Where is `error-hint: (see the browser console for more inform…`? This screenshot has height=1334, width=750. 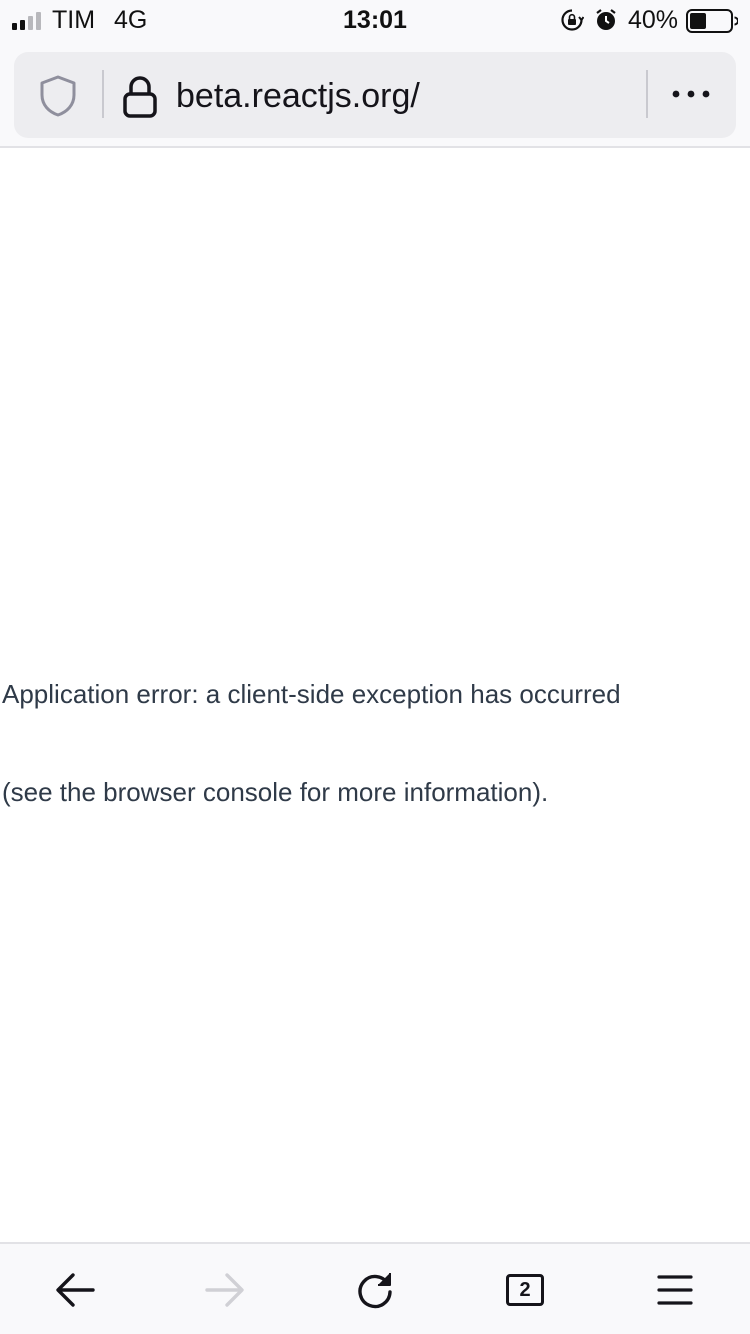 error-hint: (see the browser console for more inform… is located at coordinates (275, 792).